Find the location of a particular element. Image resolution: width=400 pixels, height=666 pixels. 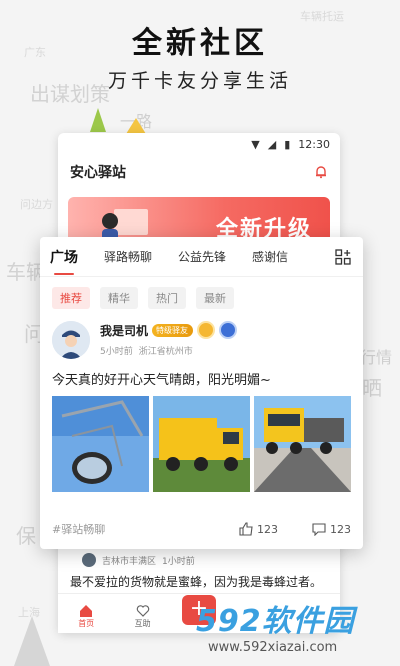

bg-word: 行情 is located at coordinates (376, 357).